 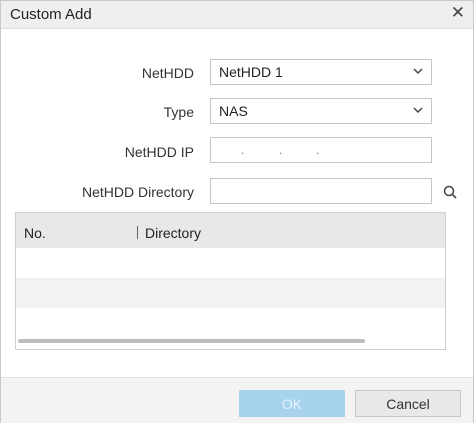 What do you see at coordinates (51, 14) in the screenshot?
I see `dialog-title: Custom Add` at bounding box center [51, 14].